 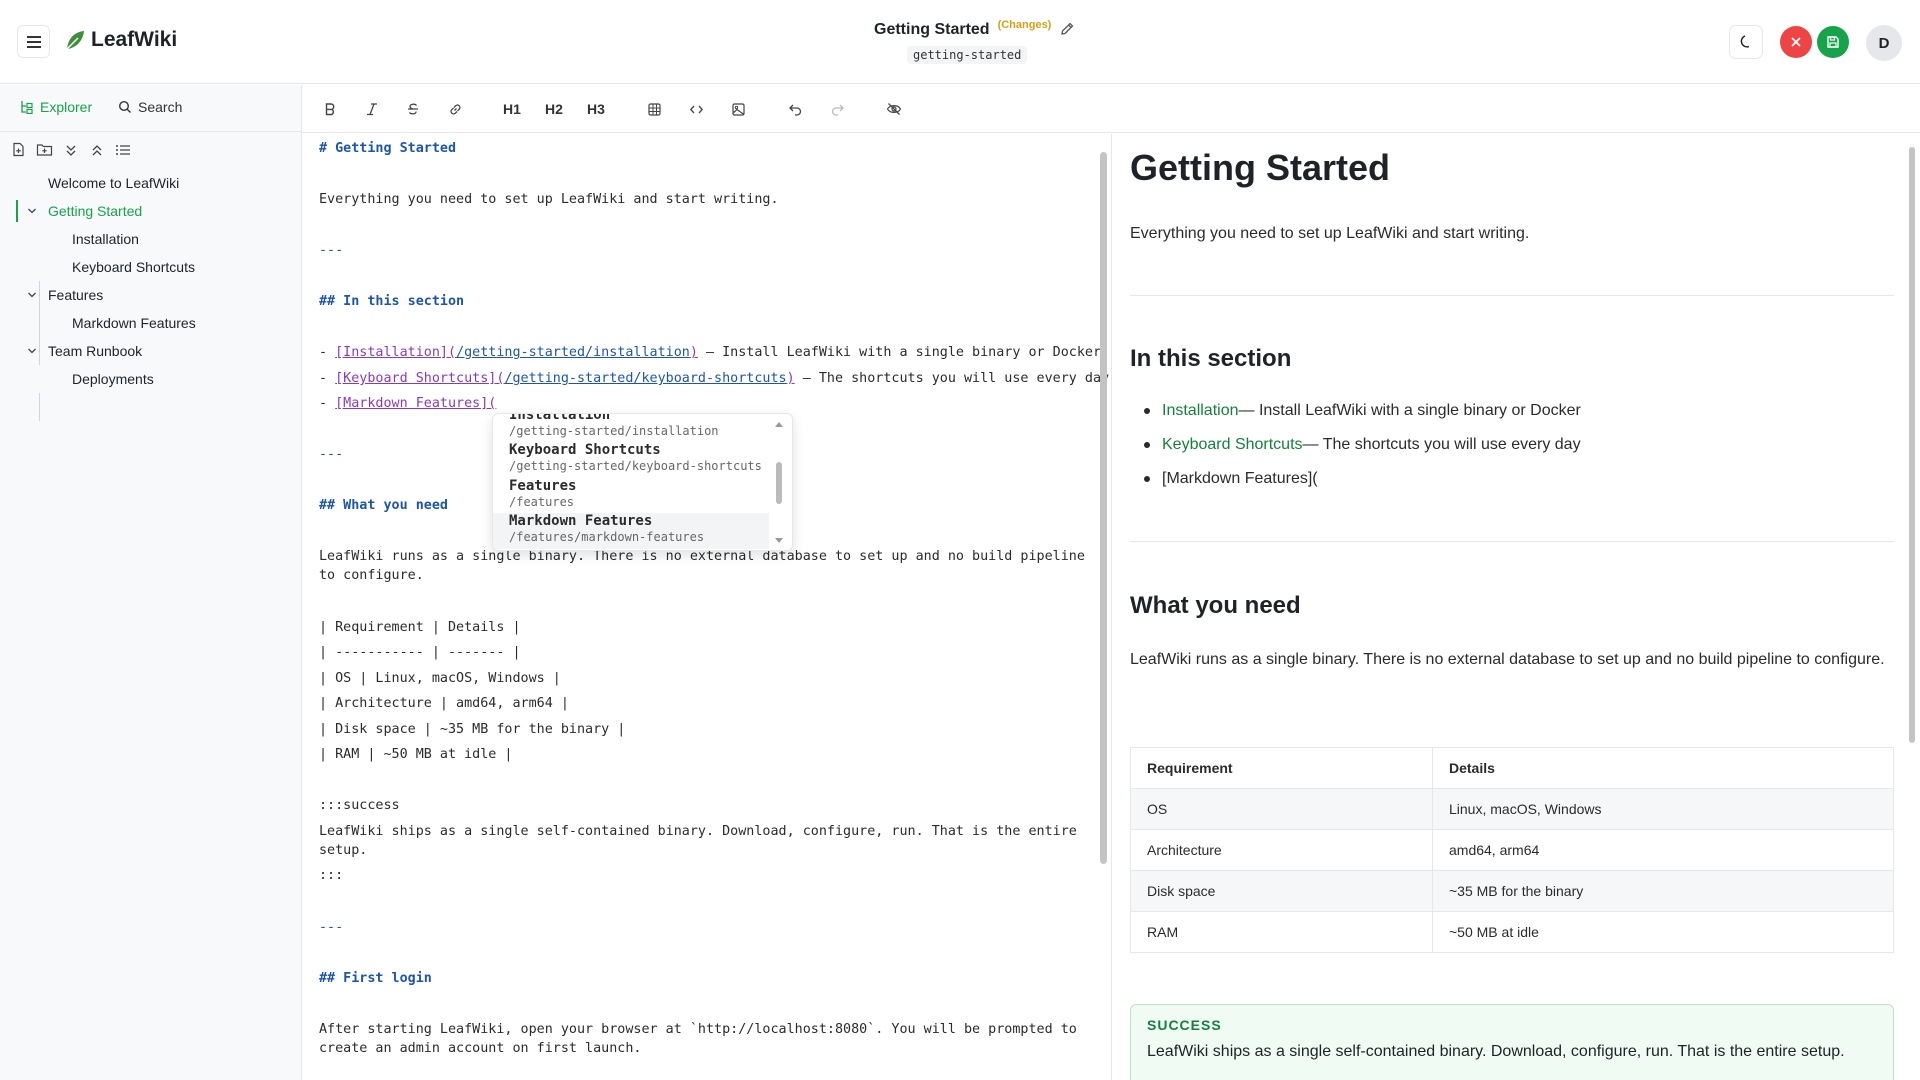 I want to click on collapse-all-button, so click(x=96, y=149).